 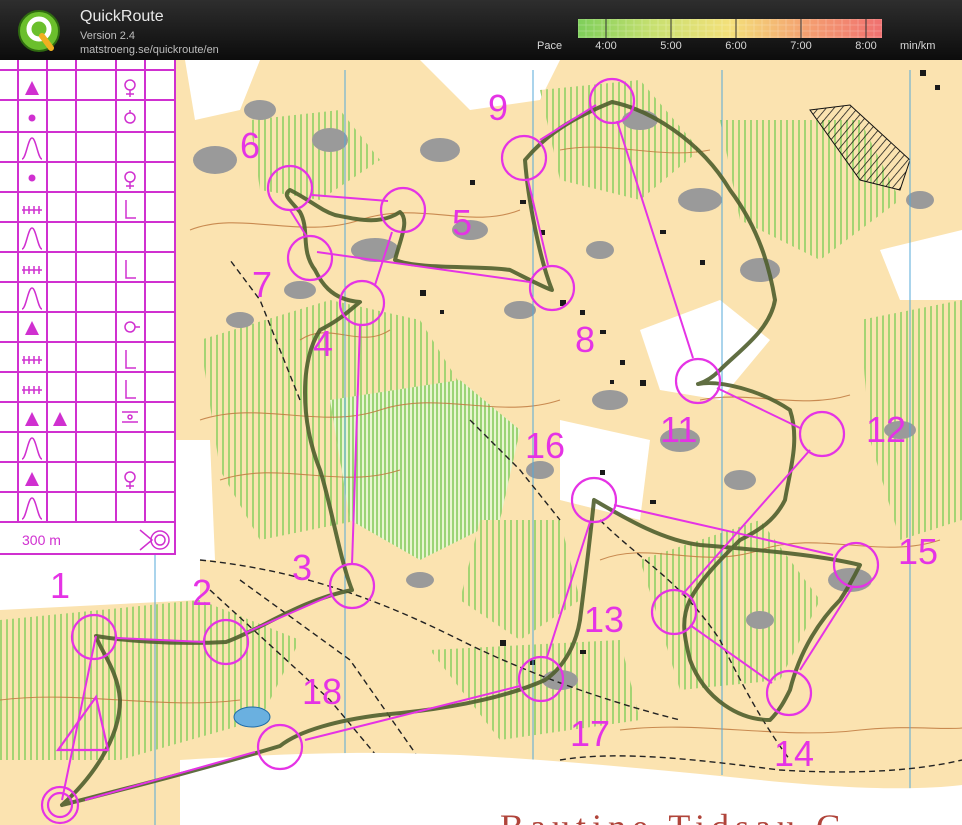 What do you see at coordinates (679, 429) in the screenshot?
I see `control-label-11: 11` at bounding box center [679, 429].